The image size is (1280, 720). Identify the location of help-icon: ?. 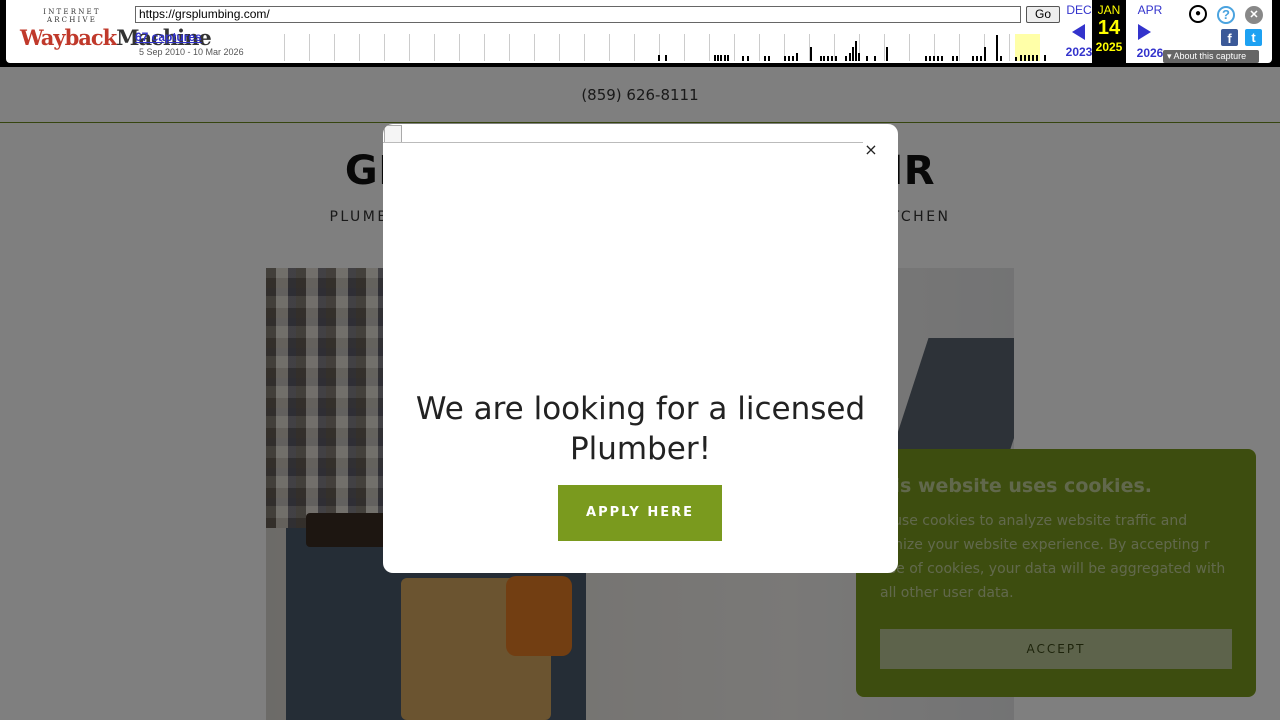
(1226, 15).